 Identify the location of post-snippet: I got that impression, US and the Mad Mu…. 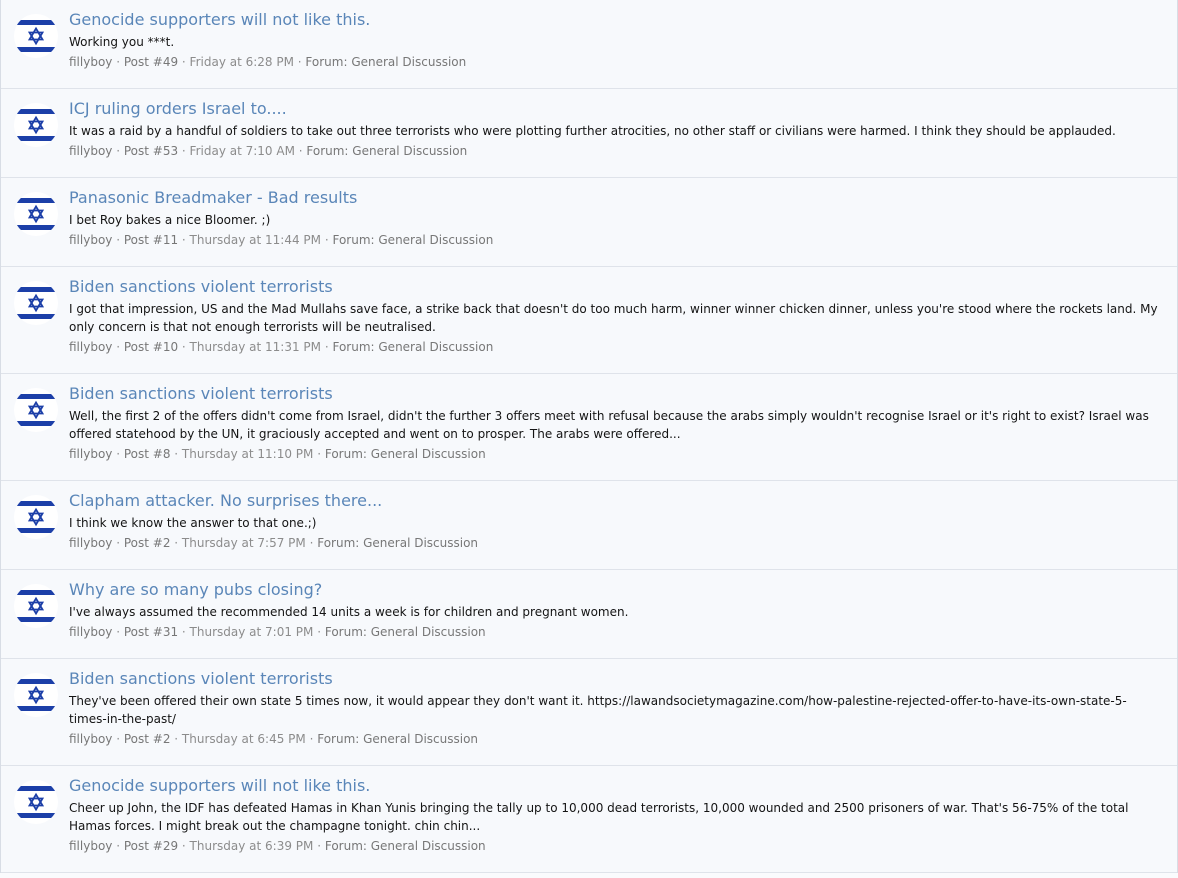
(613, 318).